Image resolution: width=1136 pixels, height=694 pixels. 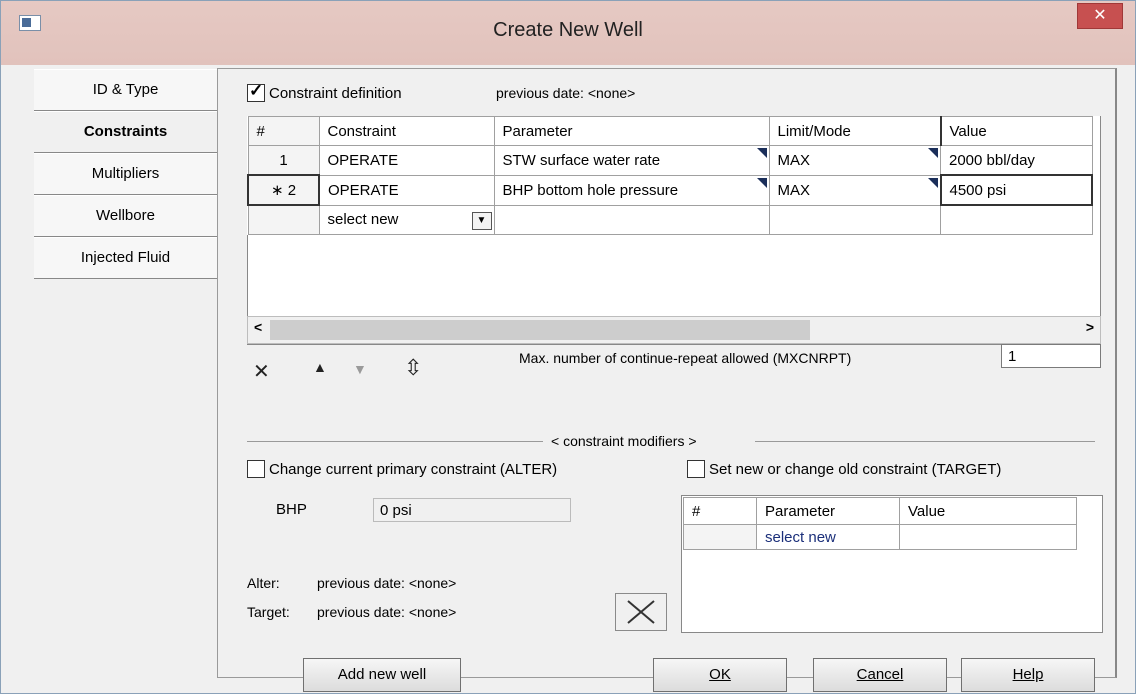 What do you see at coordinates (263, 583) in the screenshot?
I see `alter-prev-label: Alter:` at bounding box center [263, 583].